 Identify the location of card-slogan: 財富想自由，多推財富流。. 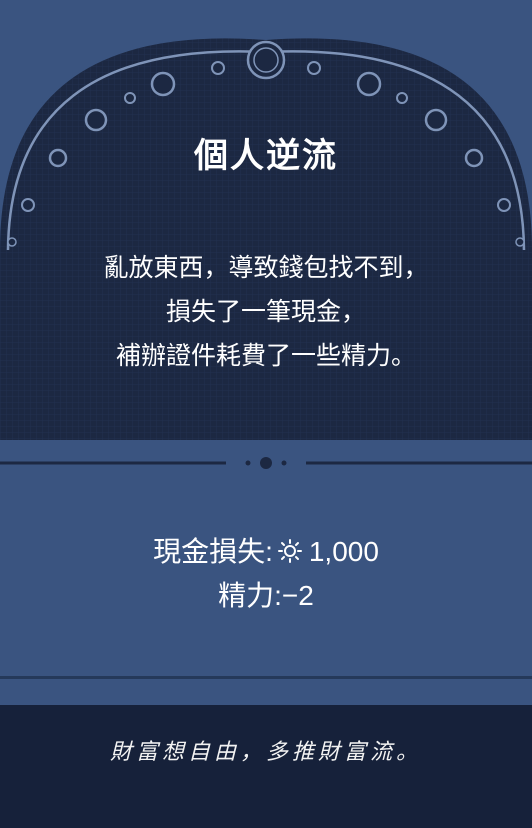
(265, 752).